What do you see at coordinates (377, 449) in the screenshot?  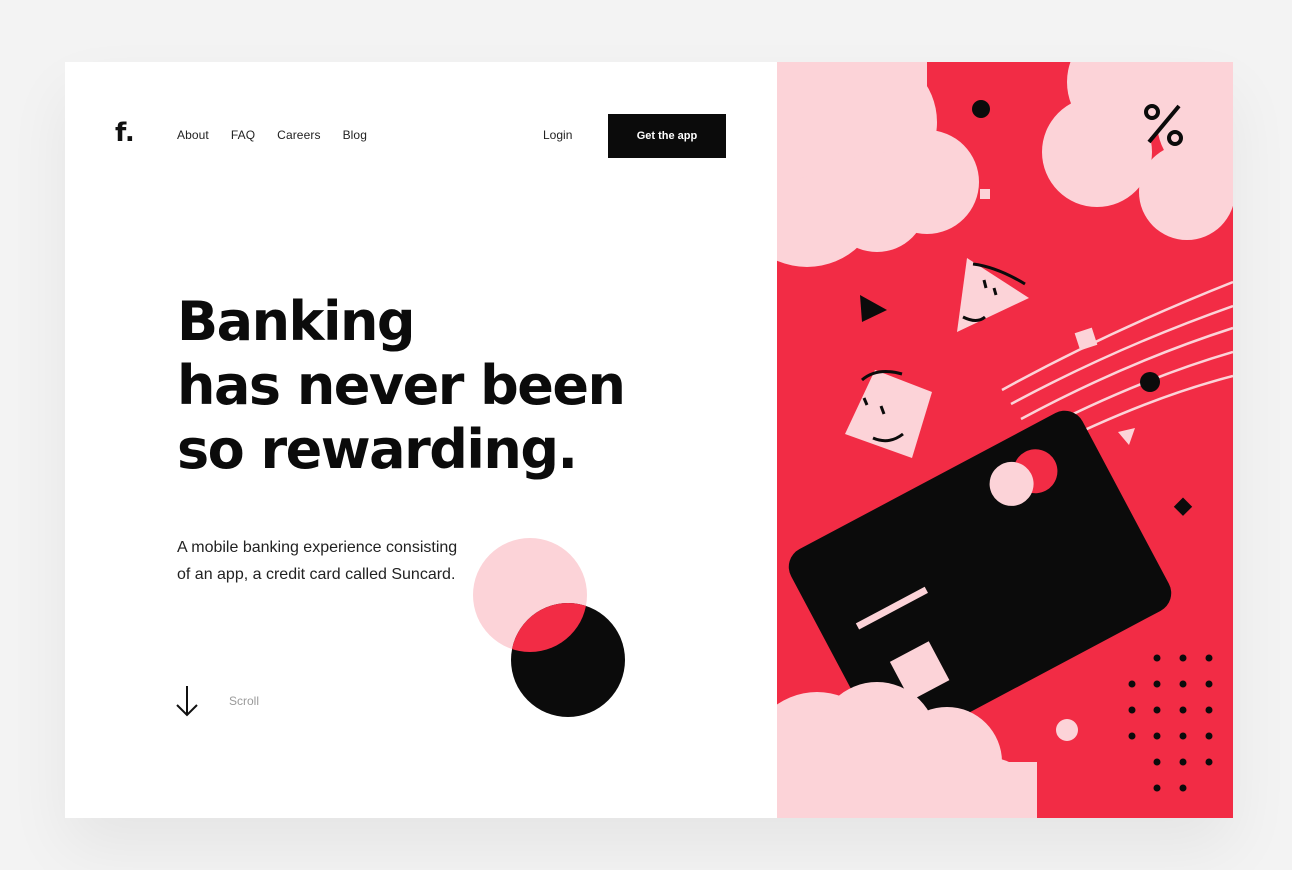 I see `headline-line: so rewarding.` at bounding box center [377, 449].